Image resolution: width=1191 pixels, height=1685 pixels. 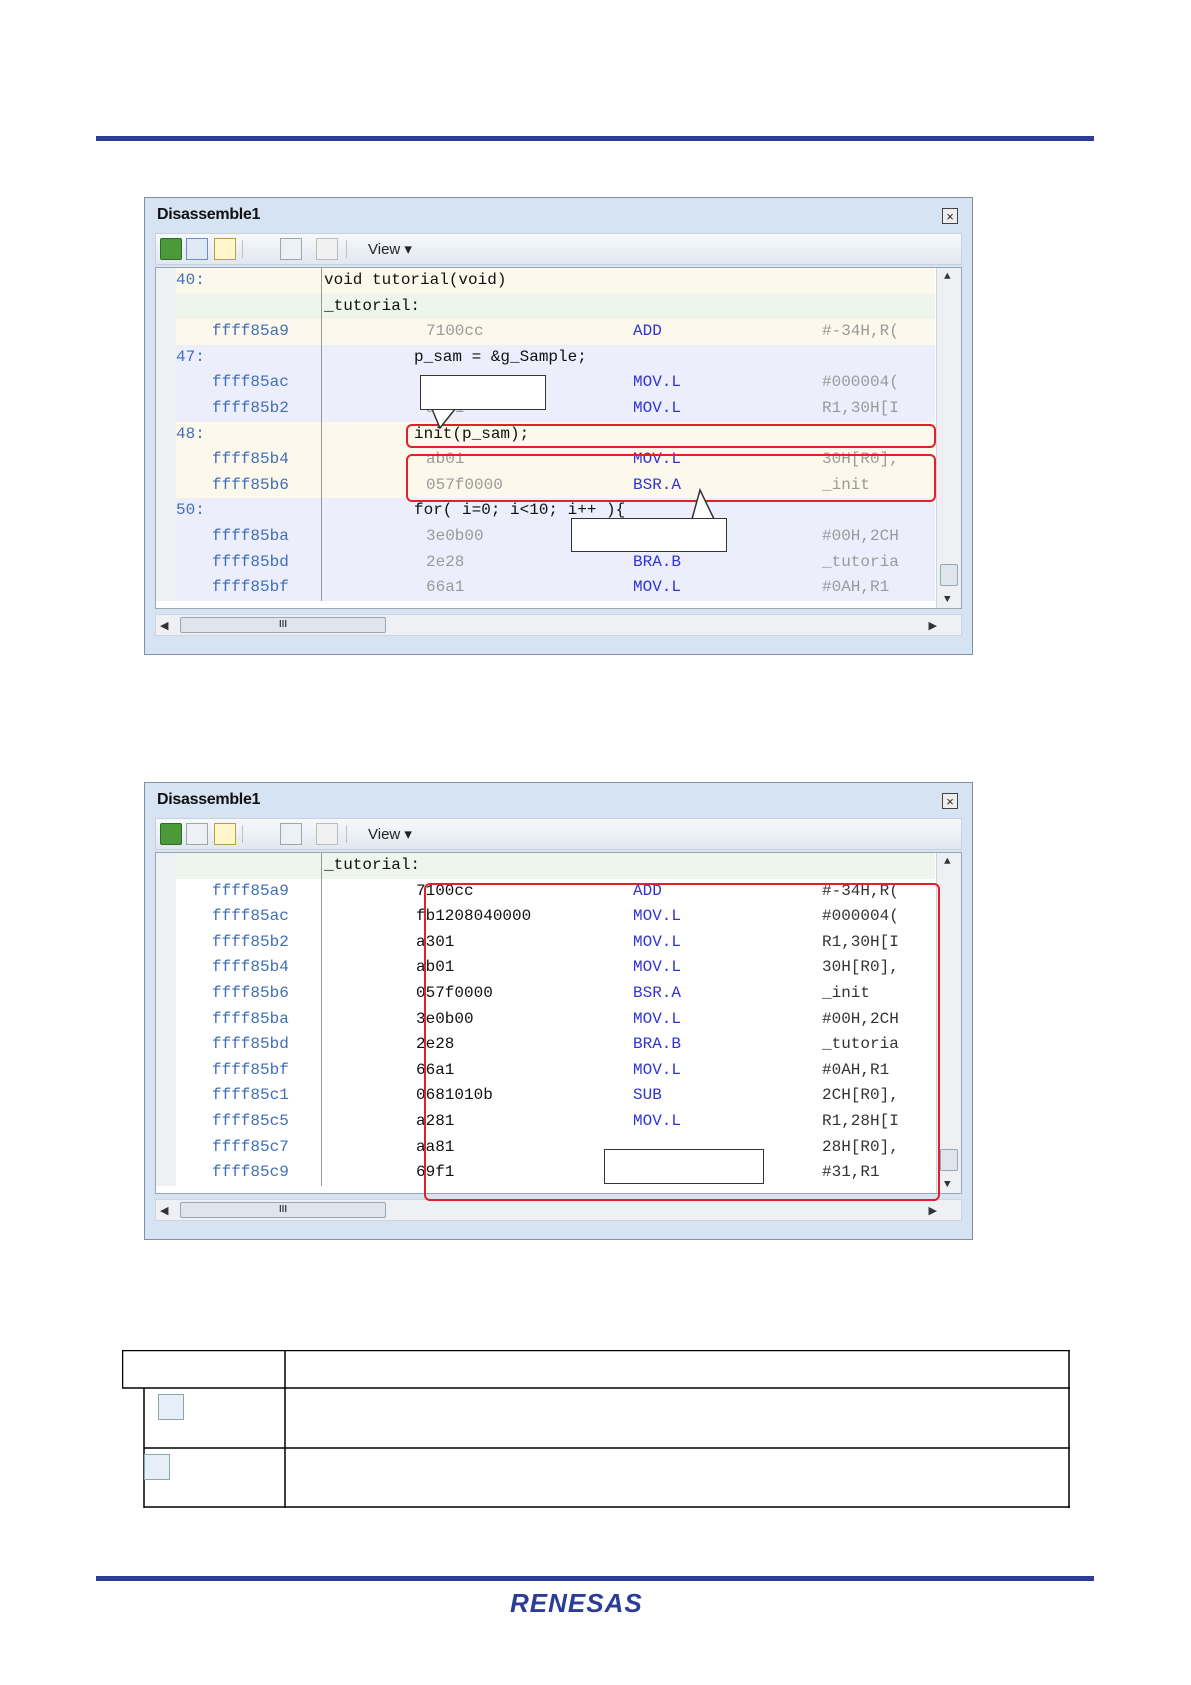 I want to click on icon-legend-table, so click(x=595, y=1428).